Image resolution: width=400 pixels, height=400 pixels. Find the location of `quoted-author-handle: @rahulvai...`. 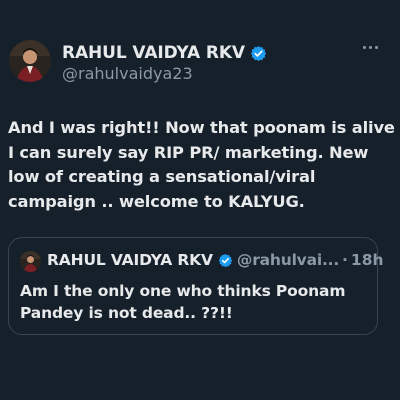

quoted-author-handle: @rahulvai... is located at coordinates (288, 260).